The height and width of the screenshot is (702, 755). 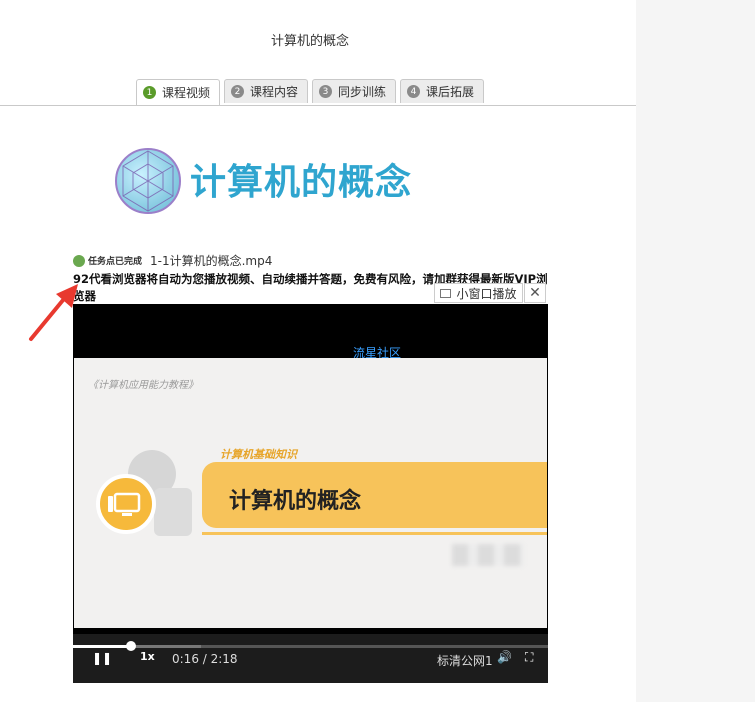 I want to click on tab-after-class: 4 课后拓展, so click(x=442, y=91).